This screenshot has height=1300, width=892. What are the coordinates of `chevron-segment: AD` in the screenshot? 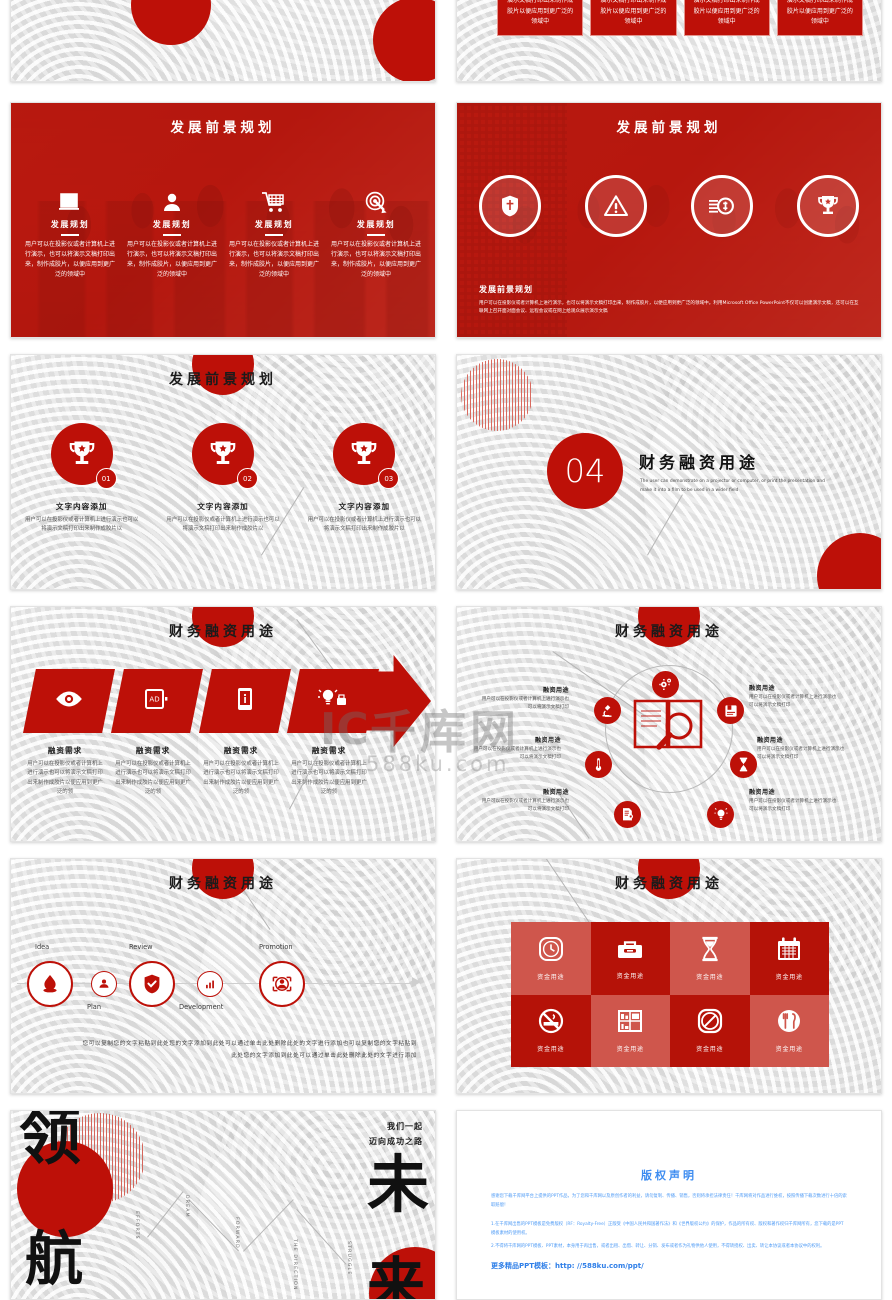 It's located at (157, 701).